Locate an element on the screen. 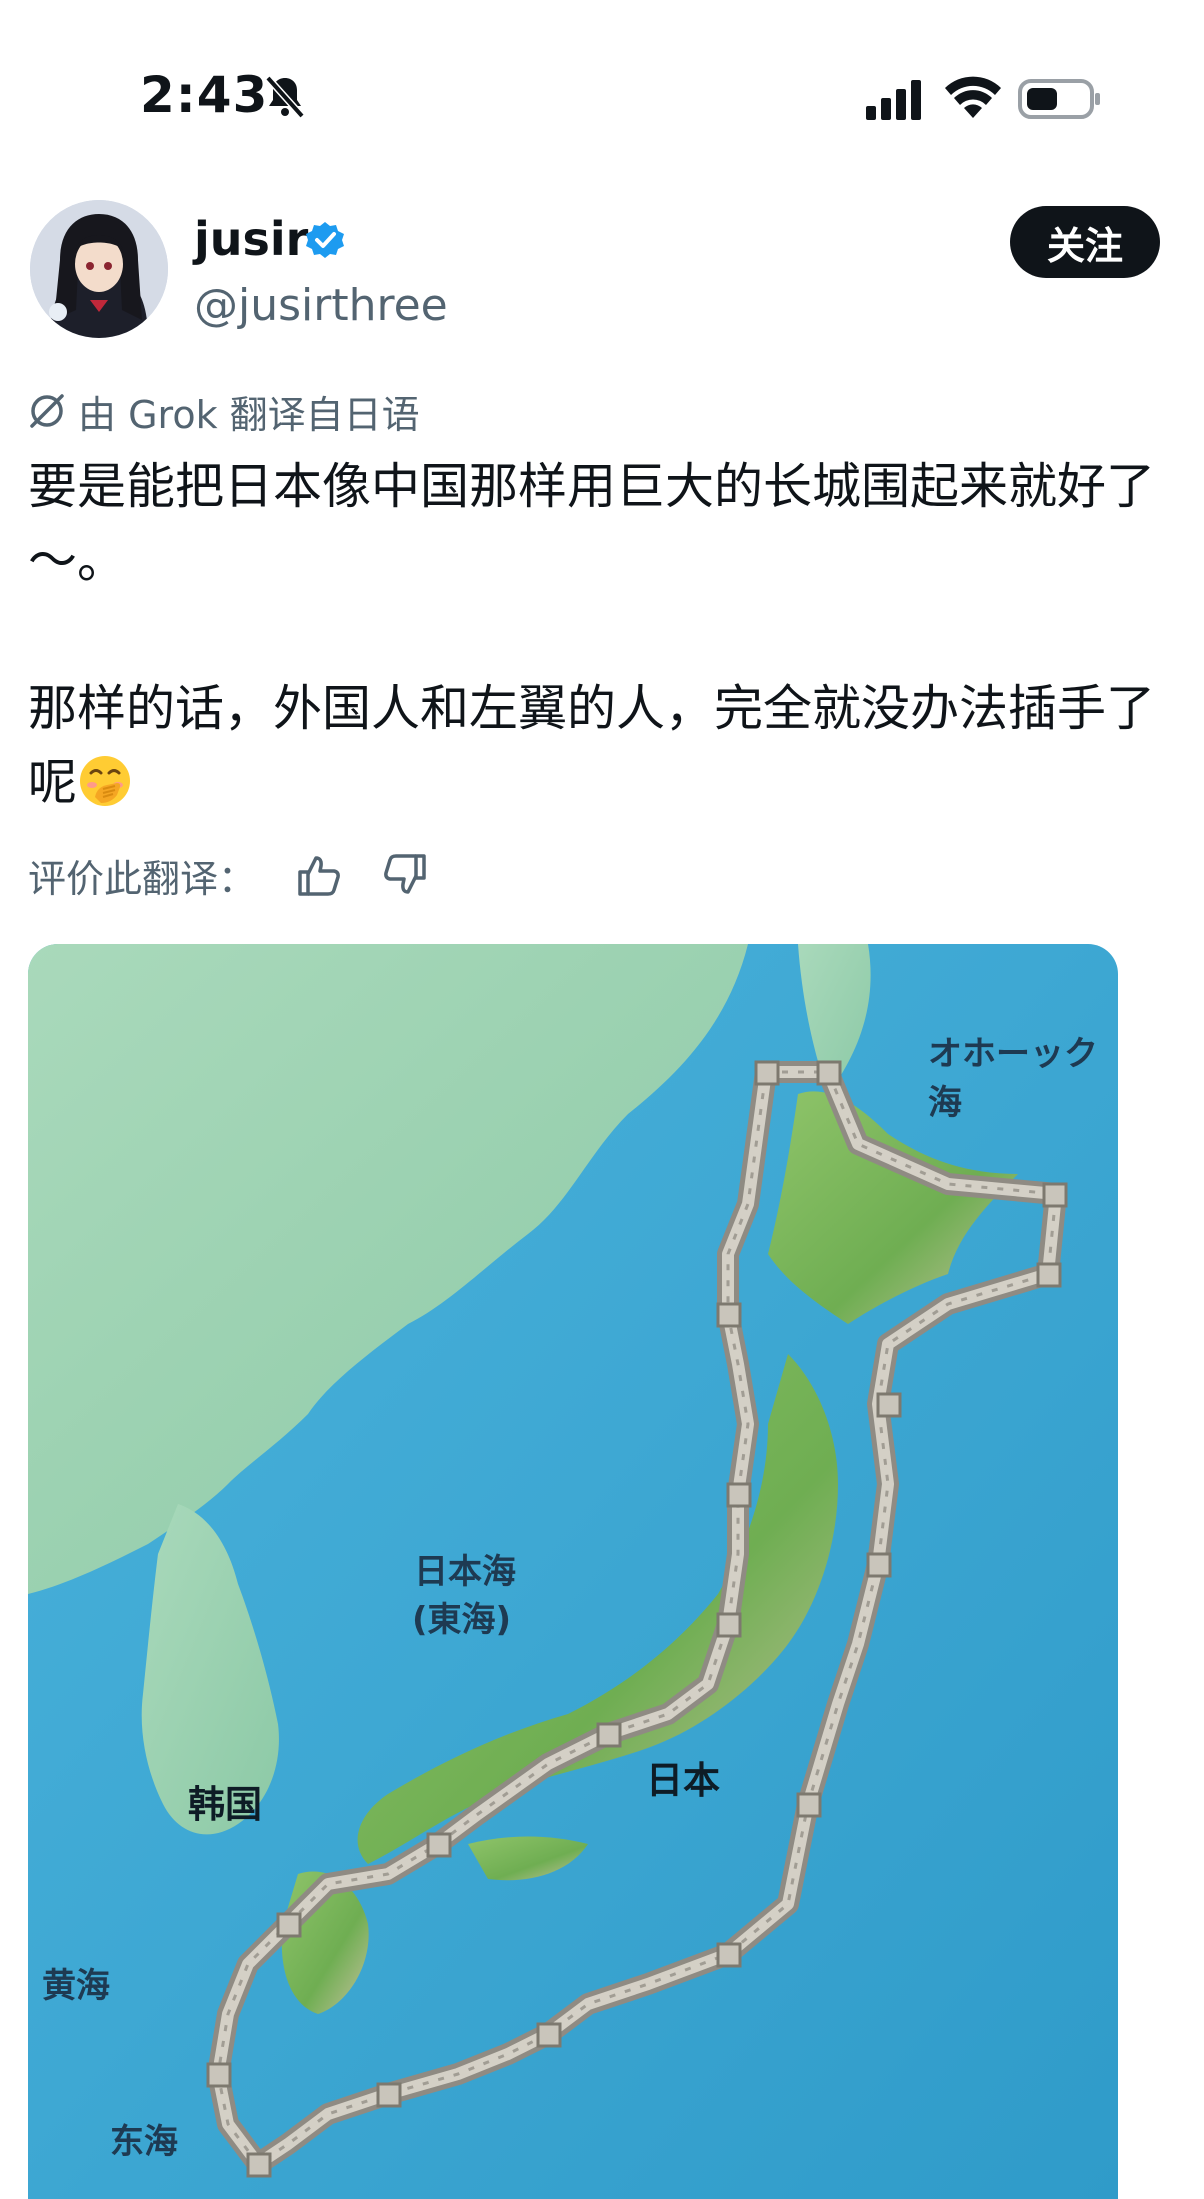  user-handle: @jusirthree is located at coordinates (321, 305).